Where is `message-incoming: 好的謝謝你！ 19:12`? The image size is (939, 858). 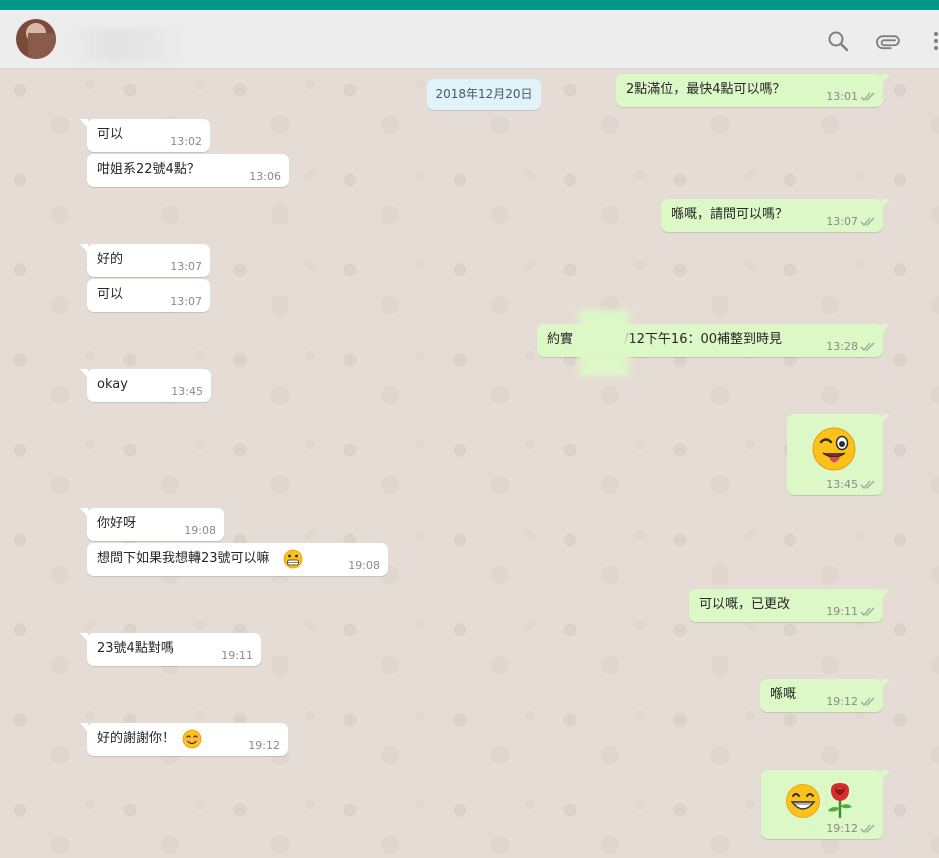 message-incoming: 好的謝謝你！ 19:12 is located at coordinates (184, 739).